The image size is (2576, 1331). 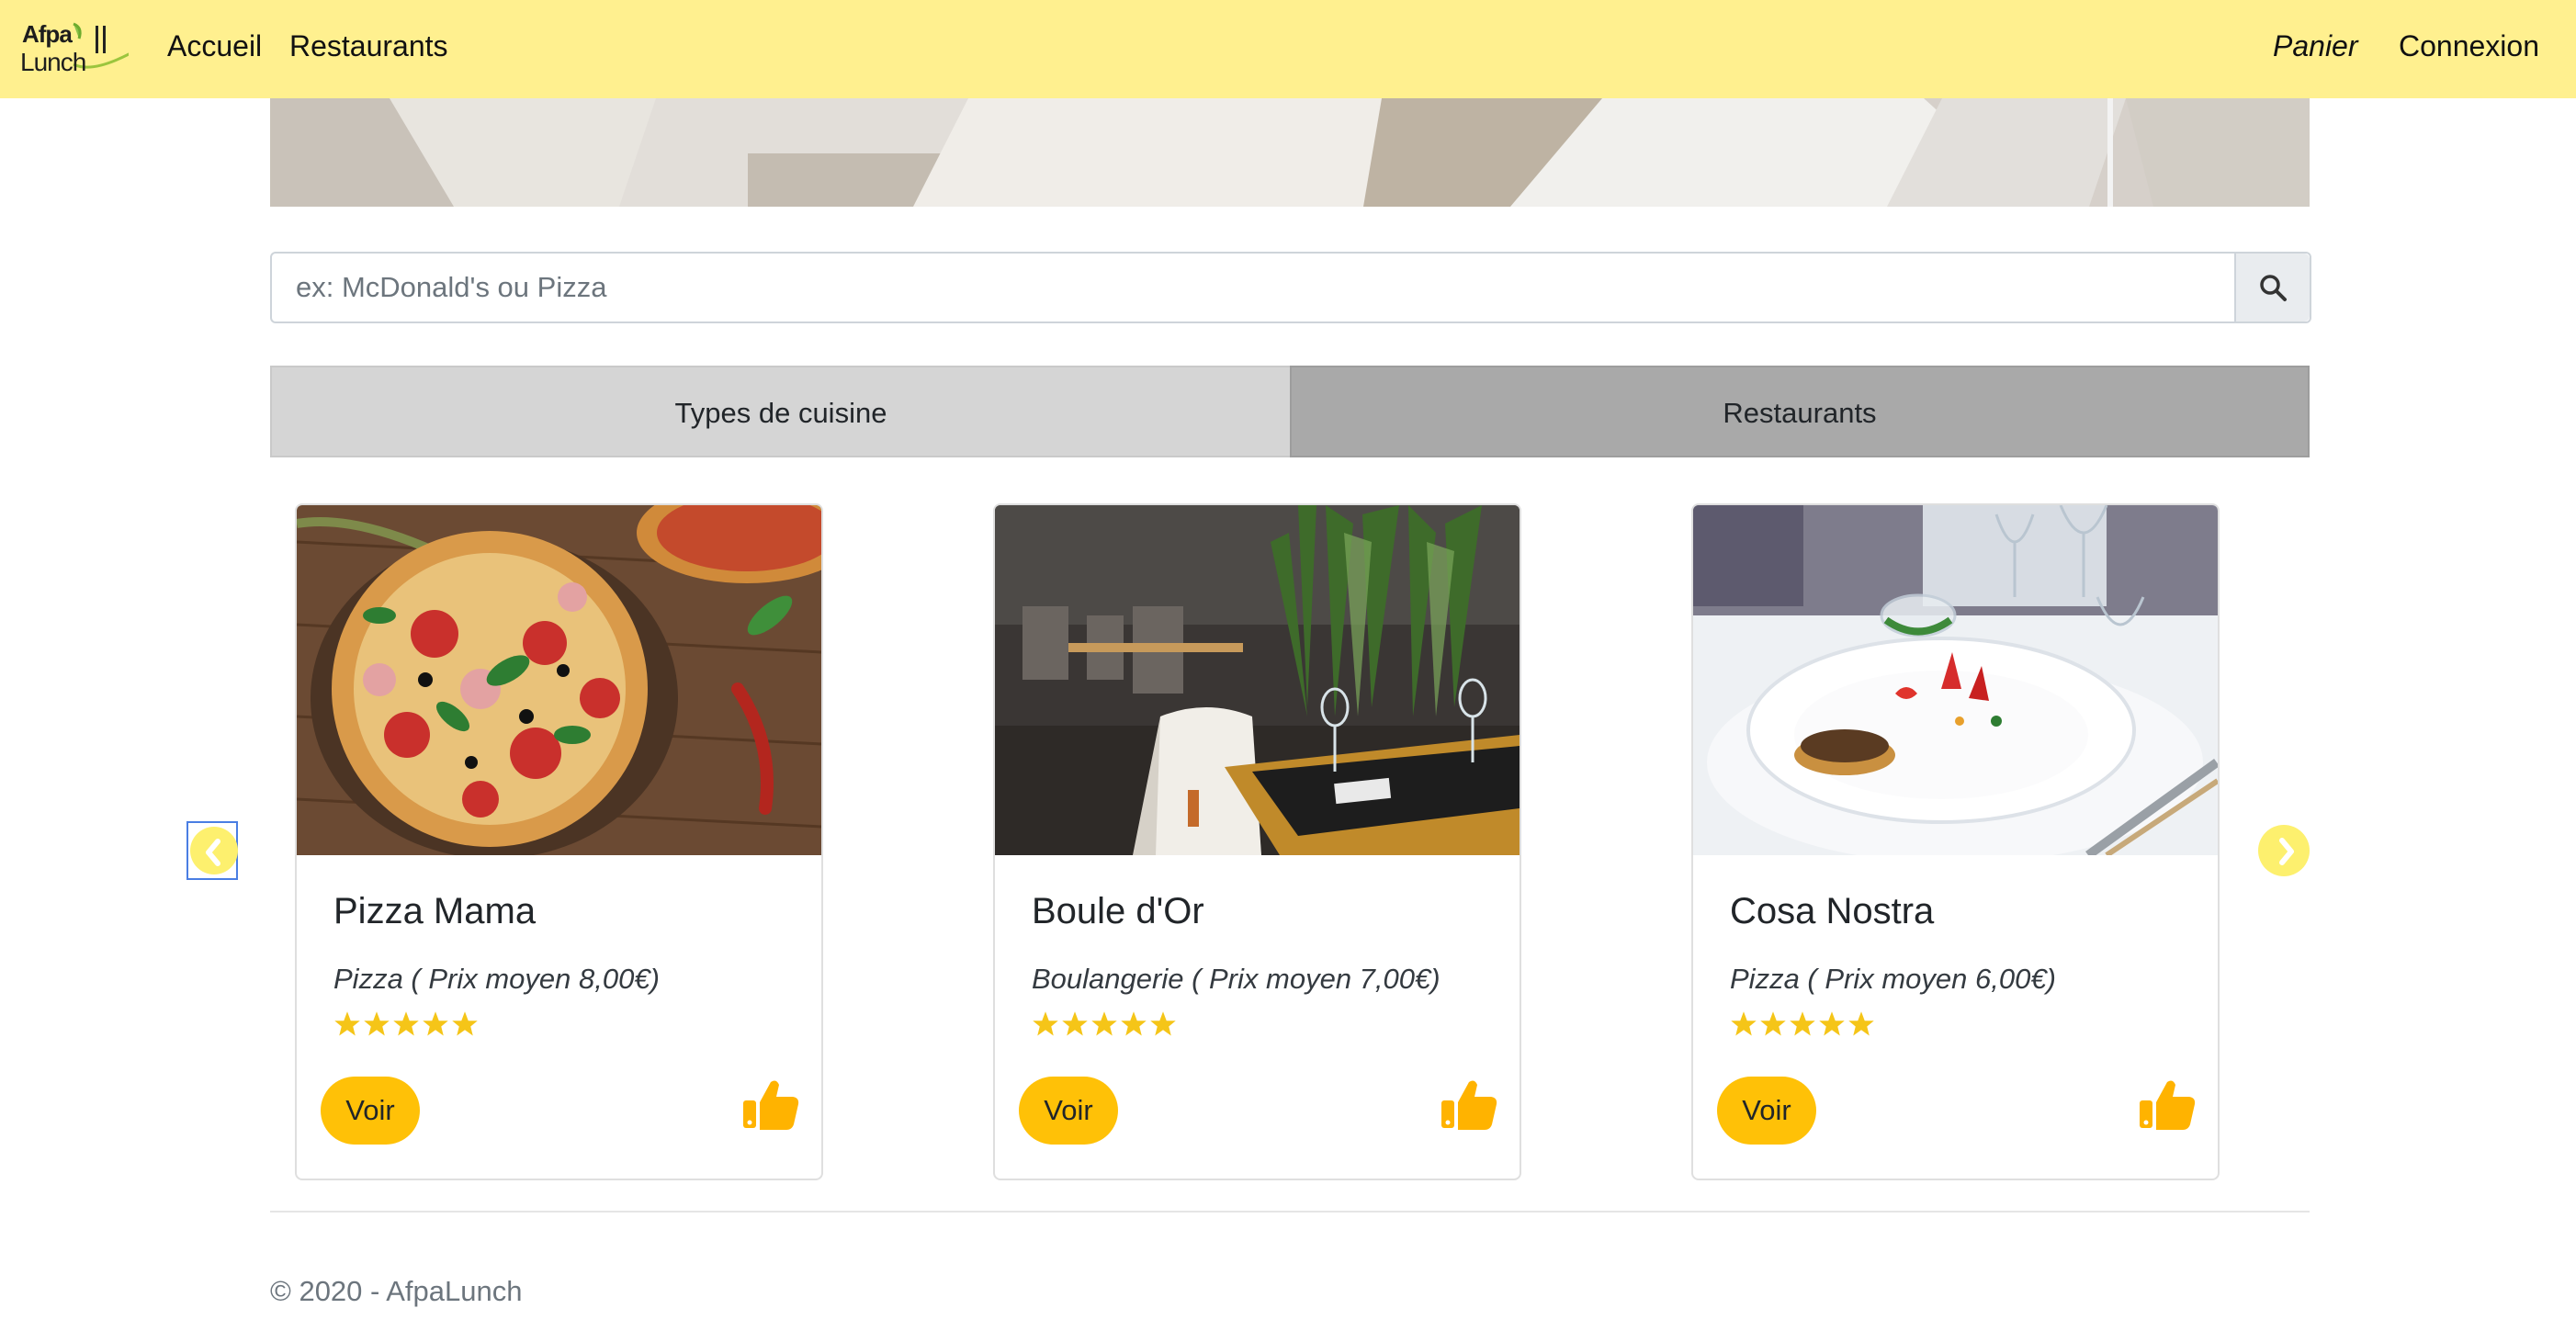 What do you see at coordinates (396, 1291) in the screenshot?
I see `footer-copyright: © 2020 - AfpaLunch` at bounding box center [396, 1291].